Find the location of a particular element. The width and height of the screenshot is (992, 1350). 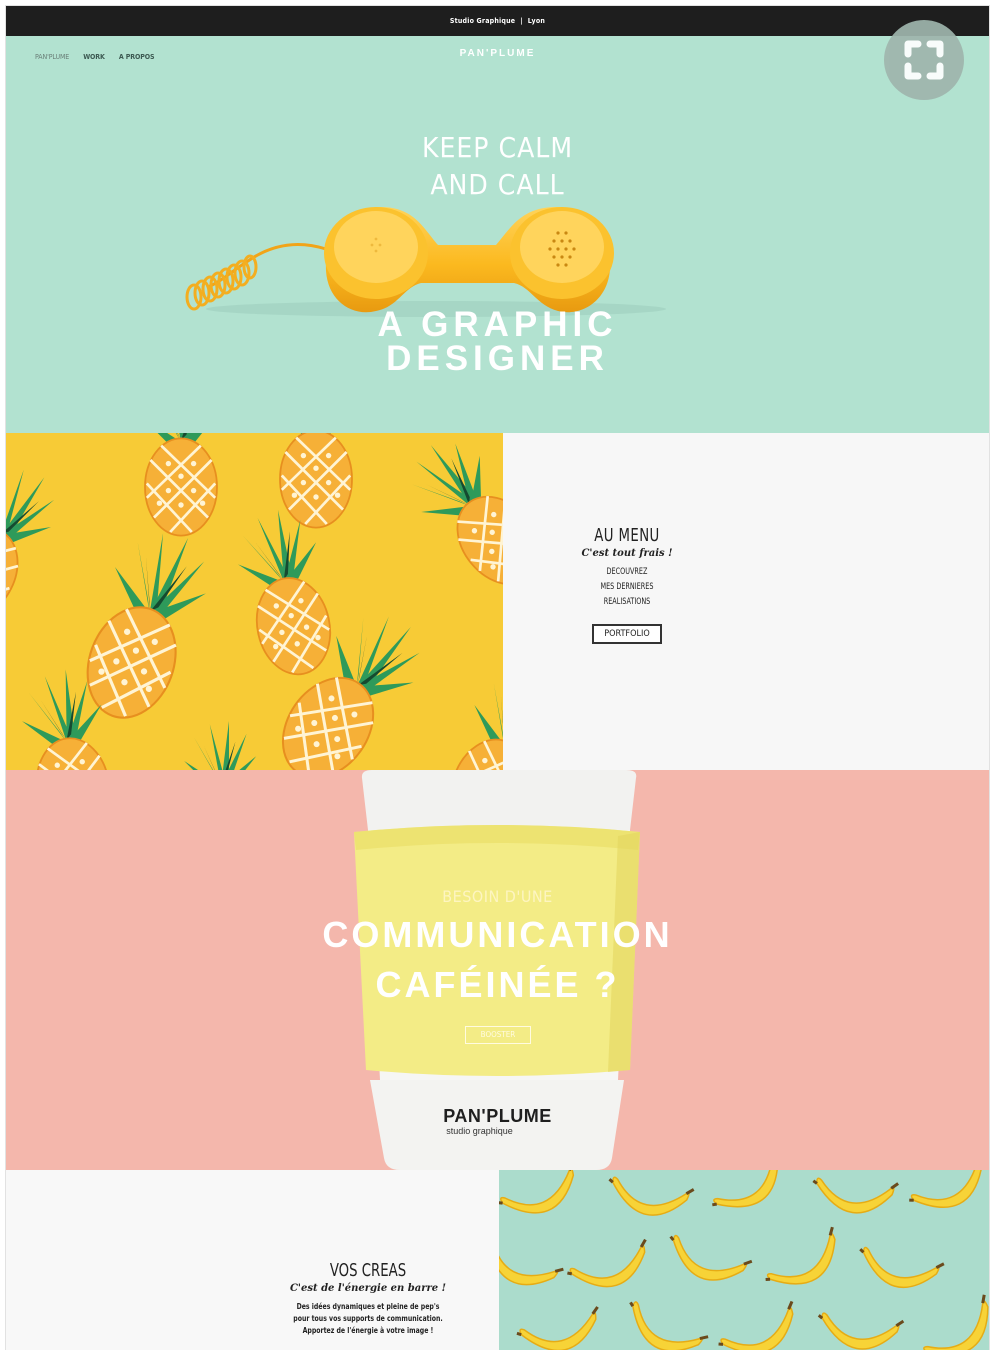

expand-button is located at coordinates (924, 60).